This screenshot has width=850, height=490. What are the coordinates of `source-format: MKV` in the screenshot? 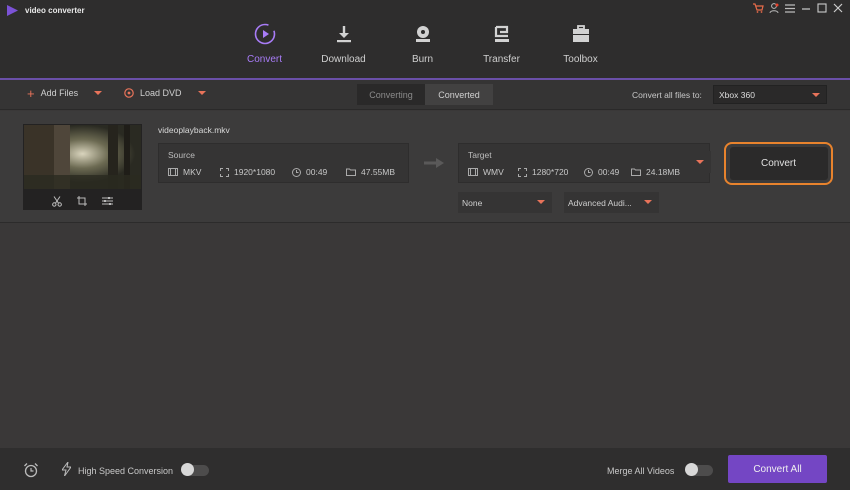 It's located at (194, 172).